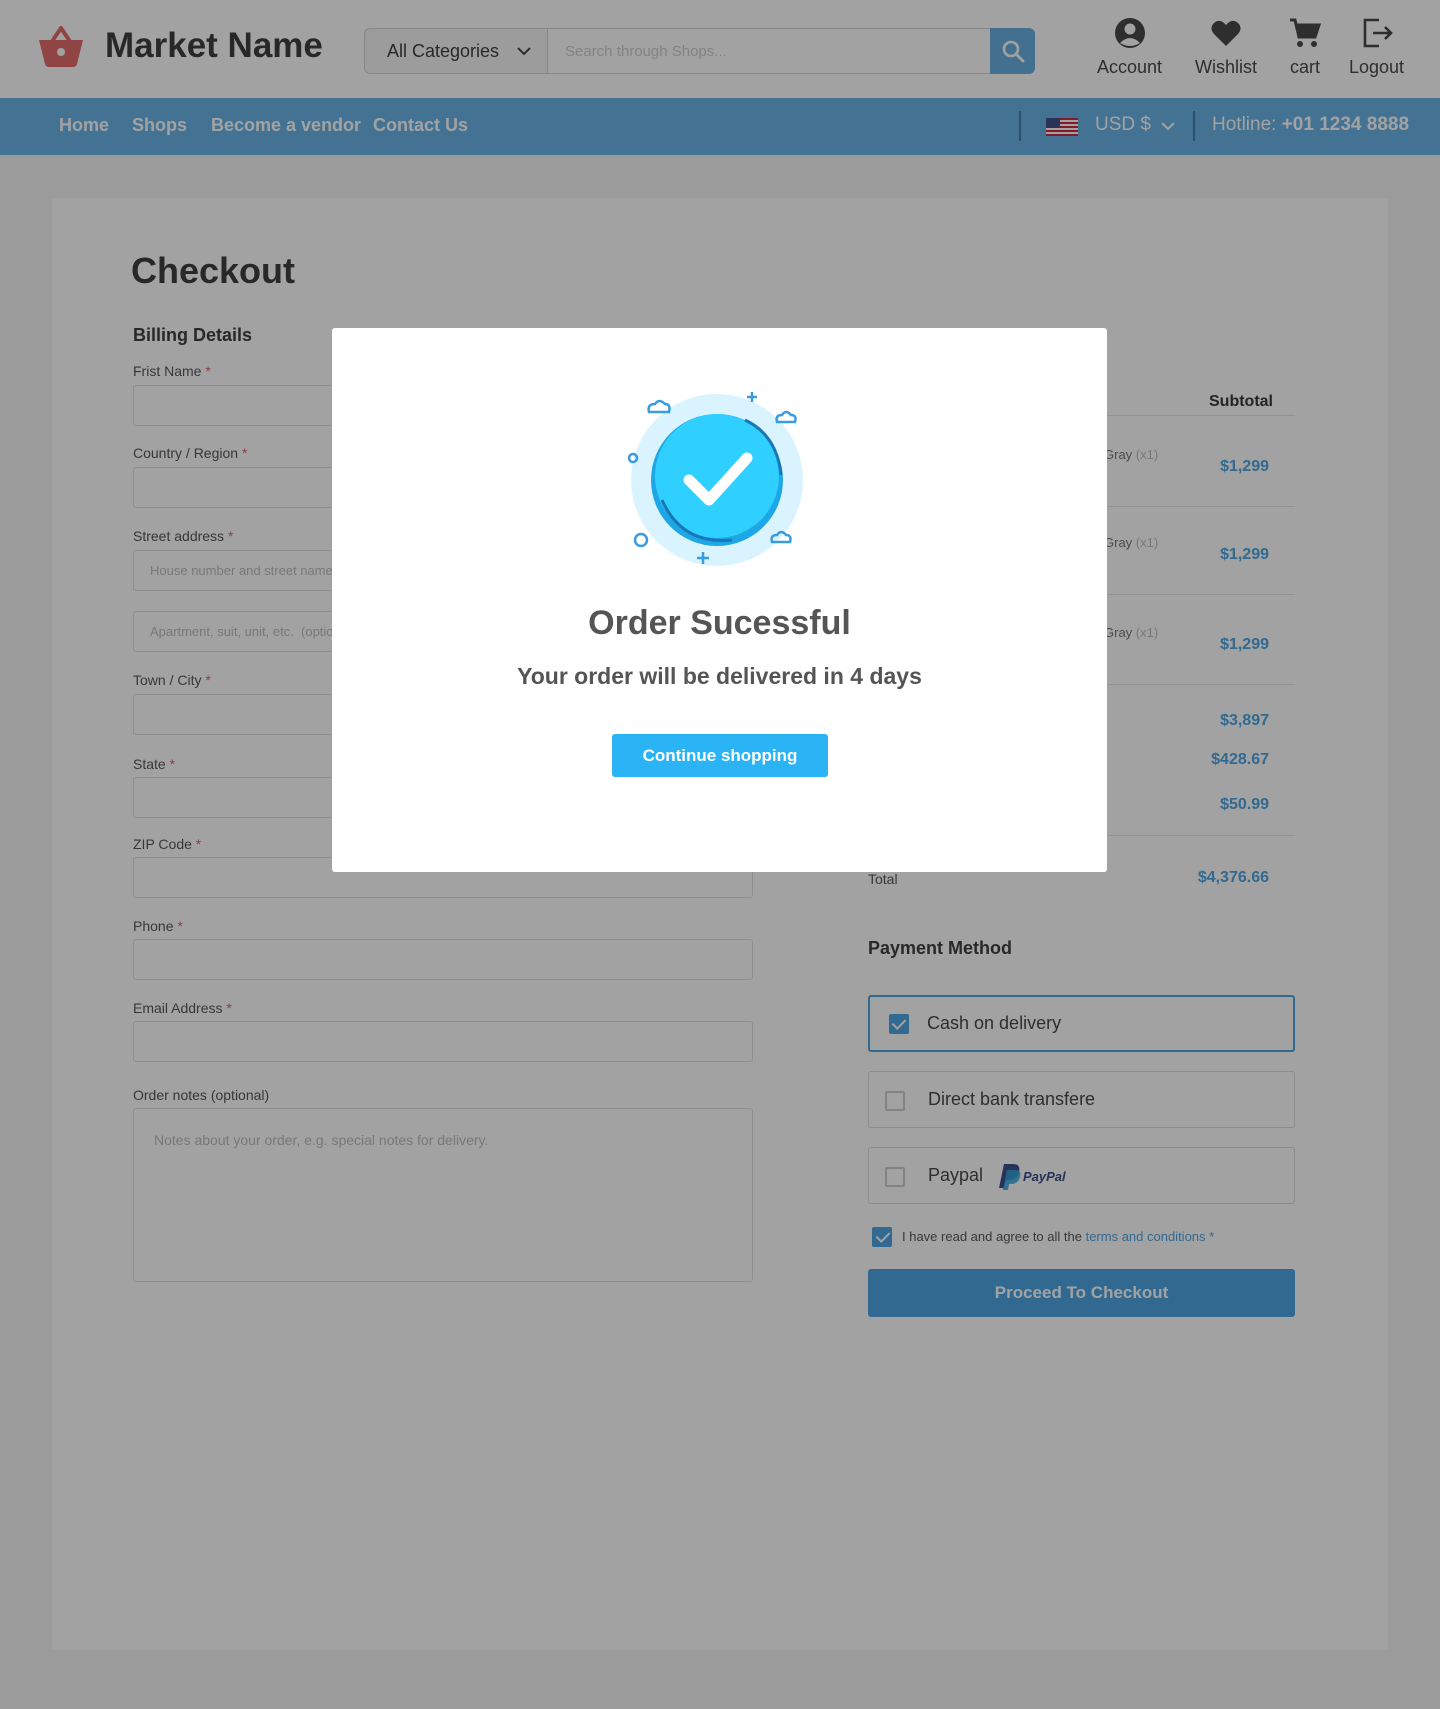 The width and height of the screenshot is (1440, 1709). Describe the element at coordinates (720, 755) in the screenshot. I see `continue-shopping-button: Continue shopping` at that location.